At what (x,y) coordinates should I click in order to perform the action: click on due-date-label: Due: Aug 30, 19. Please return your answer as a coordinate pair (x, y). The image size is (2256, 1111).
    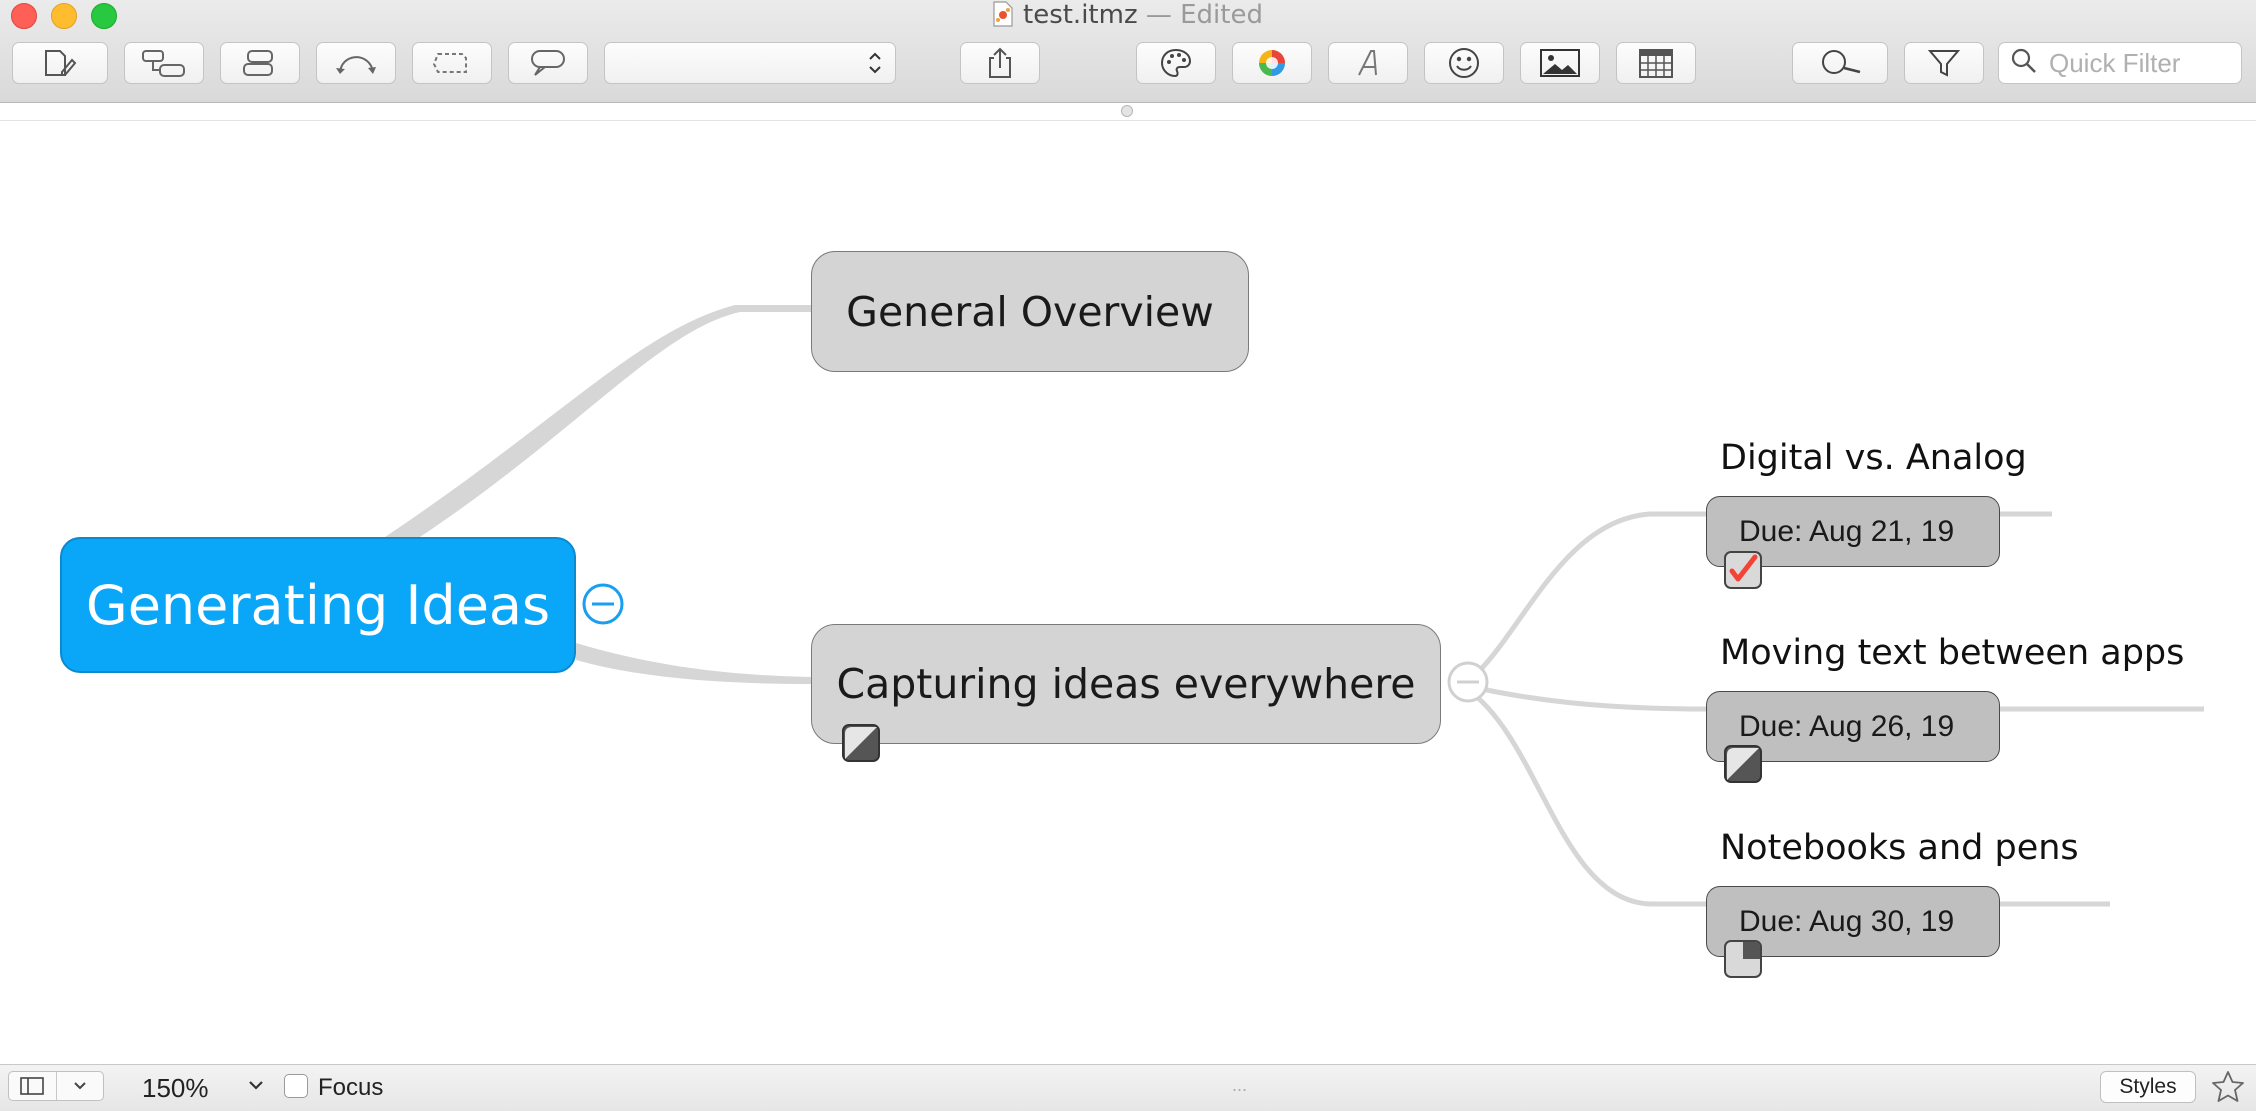
    Looking at the image, I should click on (1847, 921).